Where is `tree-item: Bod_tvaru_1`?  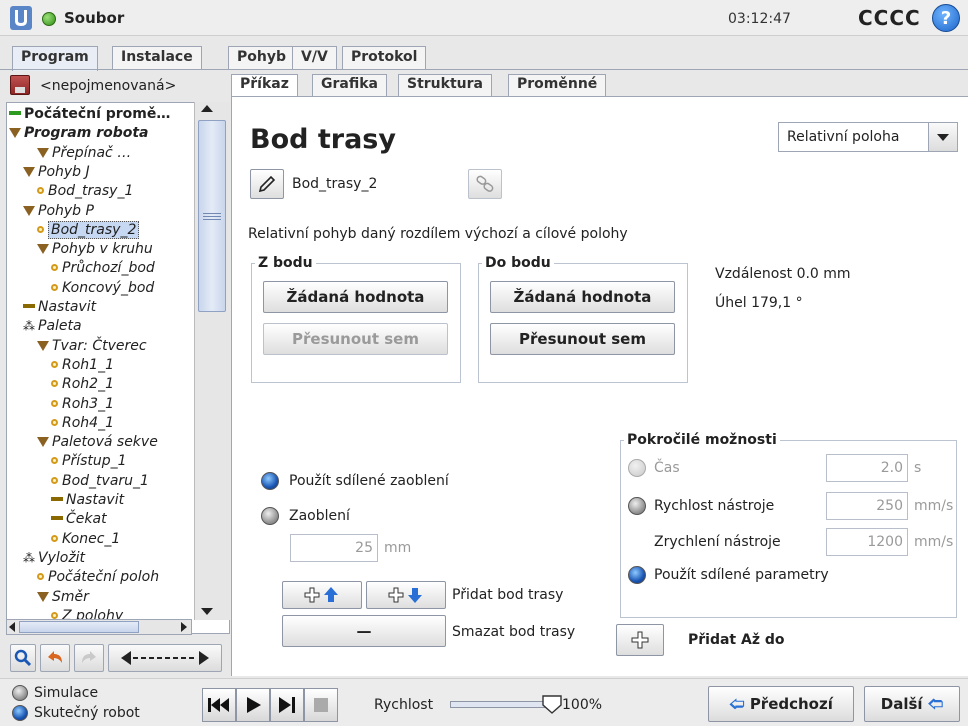 tree-item: Bod_tvaru_1 is located at coordinates (100, 481).